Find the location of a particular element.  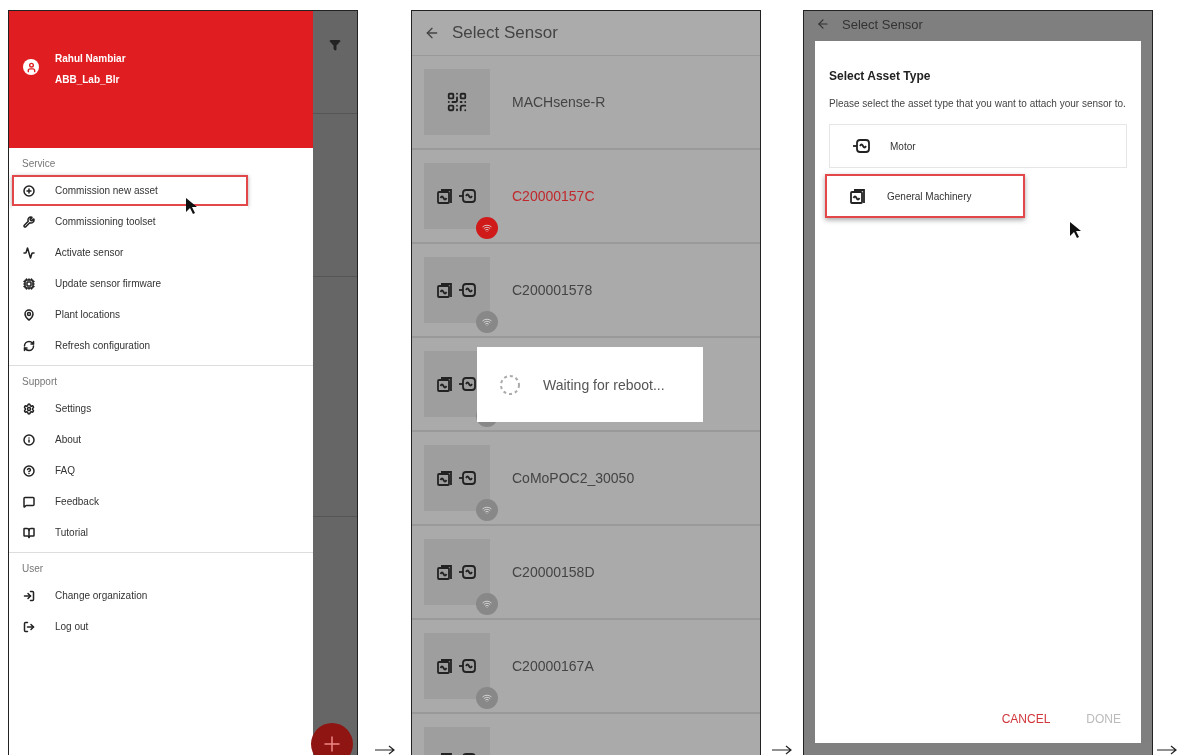

add-button is located at coordinates (332, 739).